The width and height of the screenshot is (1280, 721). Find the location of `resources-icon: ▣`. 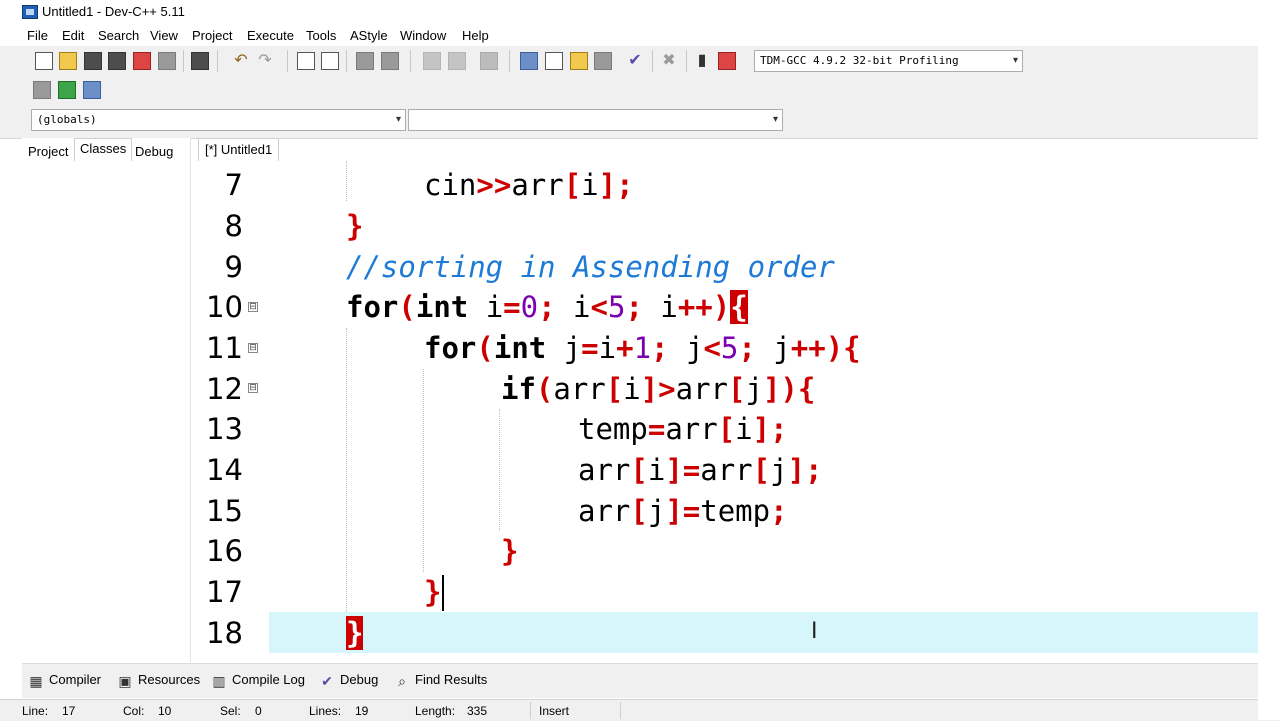

resources-icon: ▣ is located at coordinates (125, 681).